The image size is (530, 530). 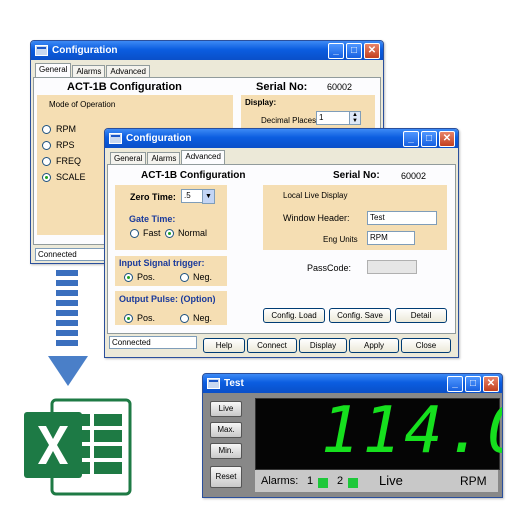 What do you see at coordinates (340, 481) in the screenshot?
I see `alarm-2-label: 2` at bounding box center [340, 481].